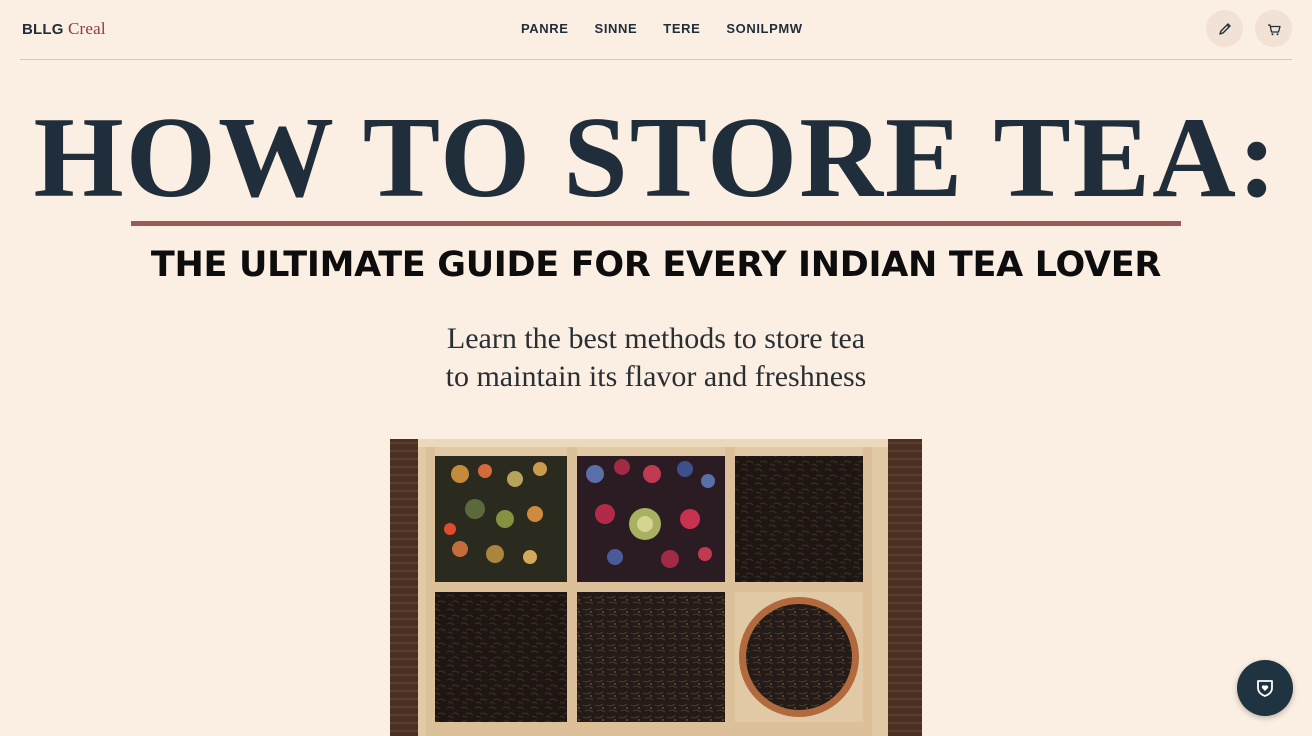 This screenshot has width=1312, height=736. I want to click on cart-button, so click(1273, 28).